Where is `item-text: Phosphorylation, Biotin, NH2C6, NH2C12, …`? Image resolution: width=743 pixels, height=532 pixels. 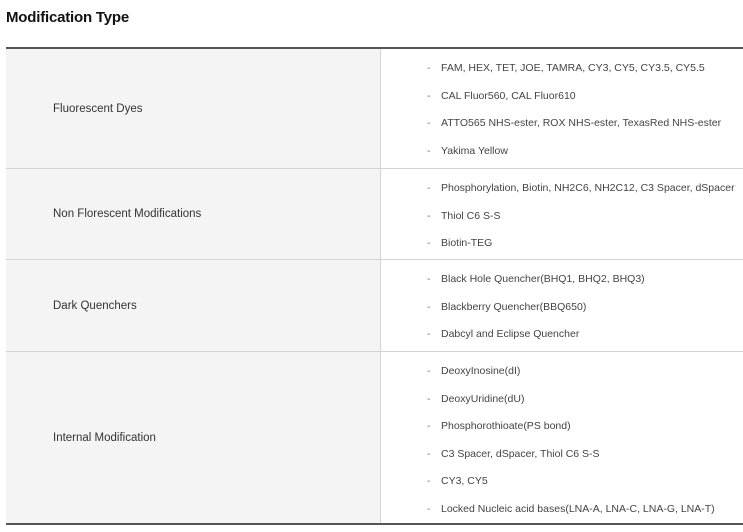
item-text: Phosphorylation, Biotin, NH2C6, NH2C12, … is located at coordinates (588, 188).